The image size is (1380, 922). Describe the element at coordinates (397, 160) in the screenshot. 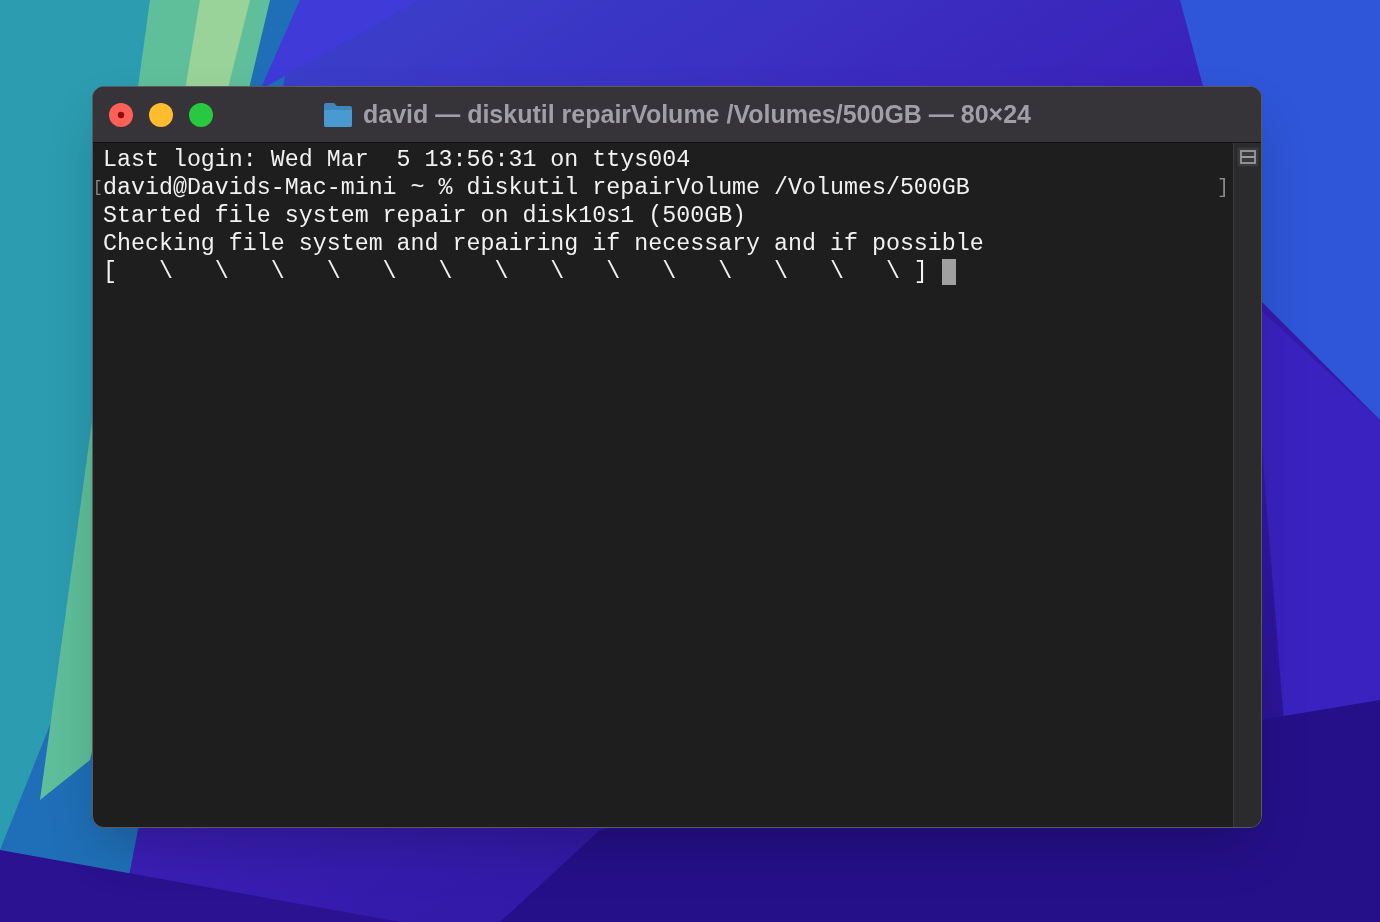

I see `terminal-line: Last login: Wed Mar 5 13:56:31 on ttys004` at that location.